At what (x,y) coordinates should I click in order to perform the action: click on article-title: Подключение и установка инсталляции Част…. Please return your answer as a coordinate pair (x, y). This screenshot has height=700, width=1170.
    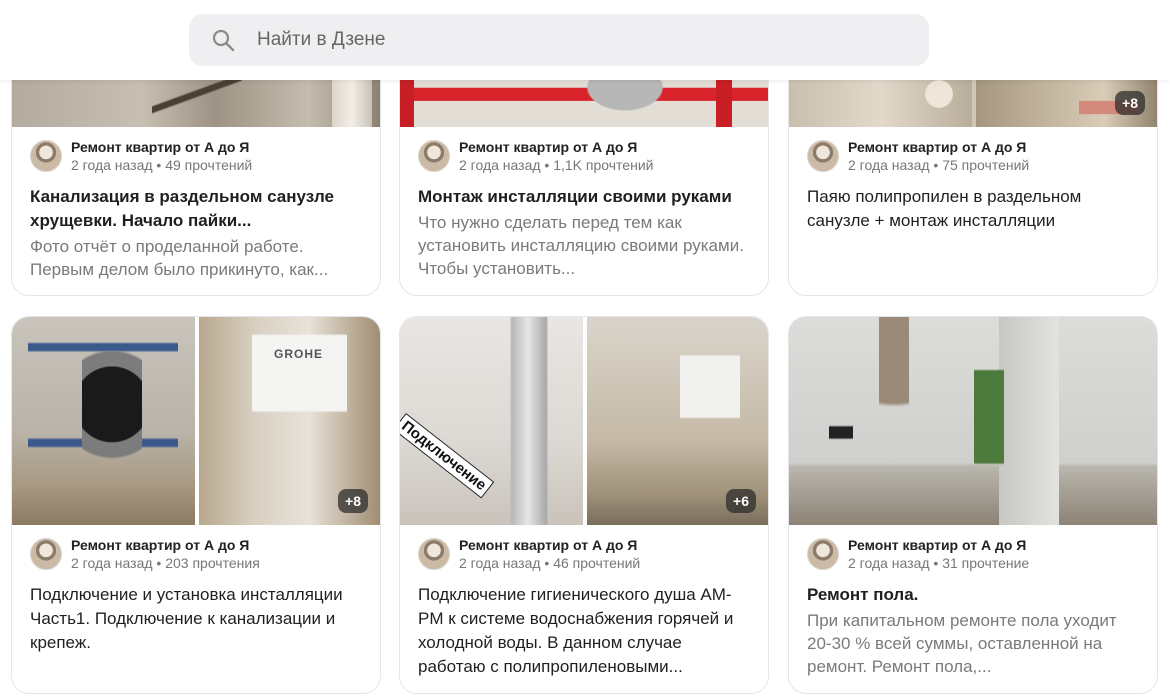
    Looking at the image, I should click on (196, 619).